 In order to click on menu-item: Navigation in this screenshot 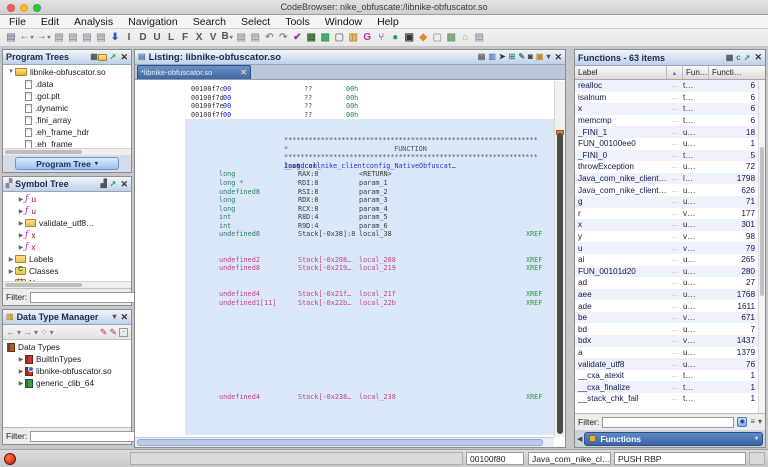, I will do `click(153, 22)`.